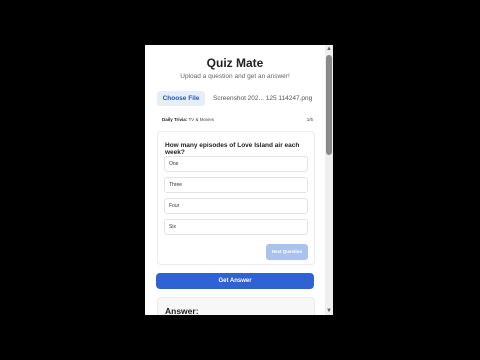  I want to click on option-label: One, so click(174, 164).